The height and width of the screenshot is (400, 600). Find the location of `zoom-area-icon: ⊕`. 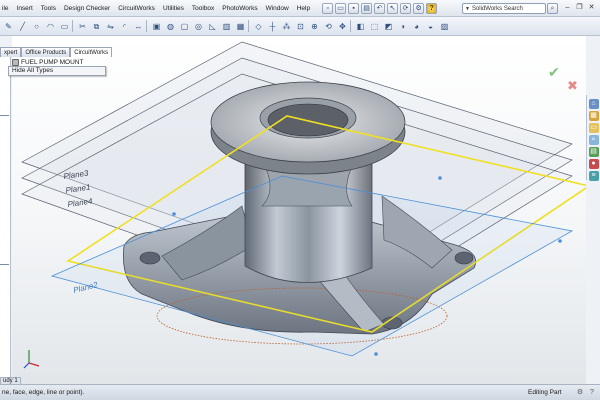

zoom-area-icon: ⊕ is located at coordinates (314, 26).